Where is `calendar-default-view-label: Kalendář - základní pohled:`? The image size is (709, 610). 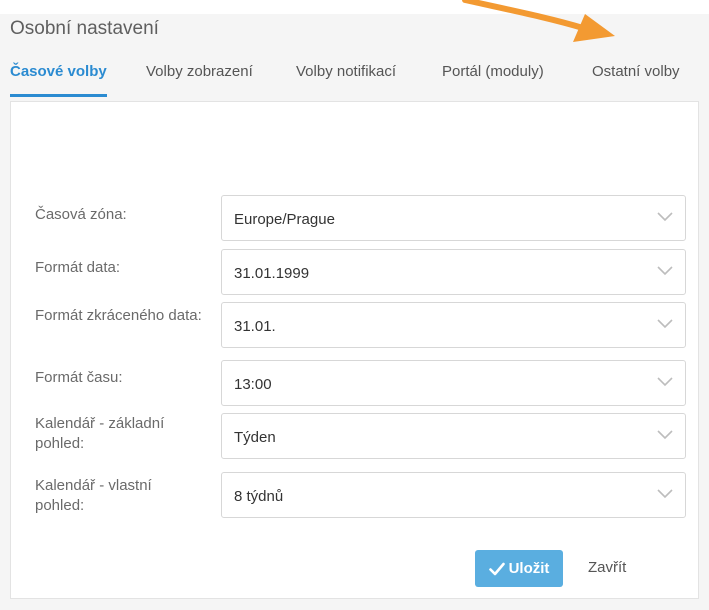
calendar-default-view-label: Kalendář - základní pohled: is located at coordinates (100, 433).